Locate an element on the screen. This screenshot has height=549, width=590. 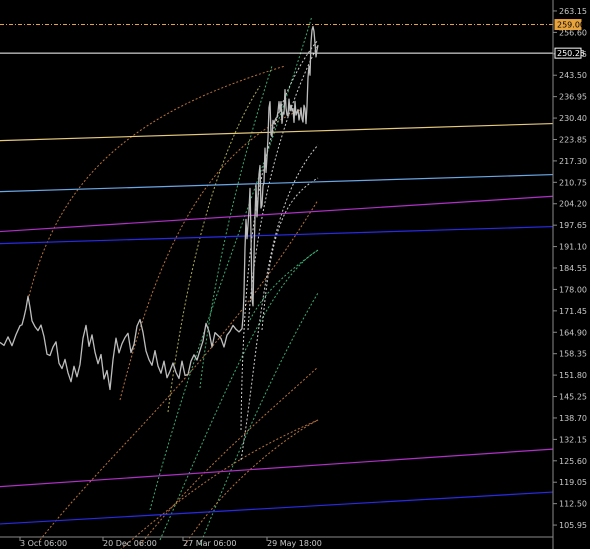
y-tick-label: 197.65 is located at coordinates (573, 225).